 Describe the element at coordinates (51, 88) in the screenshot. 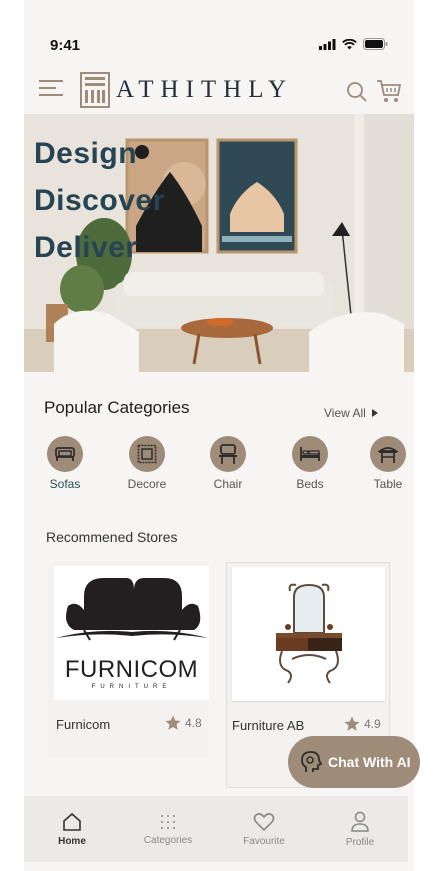

I see `menu-icon` at that location.